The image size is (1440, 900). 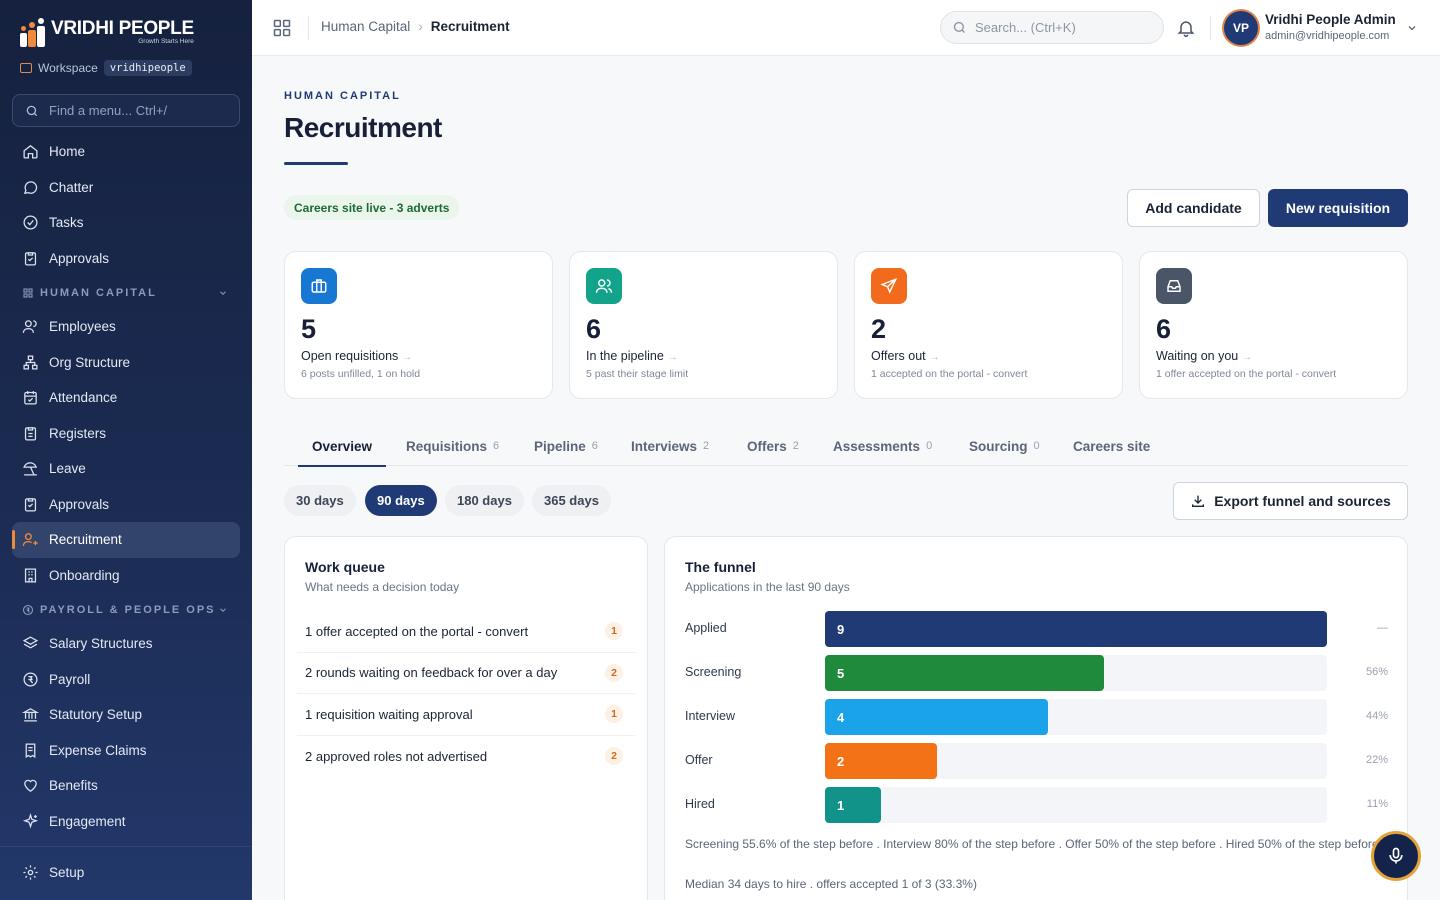 I want to click on range-30-days: 30 days, so click(x=320, y=500).